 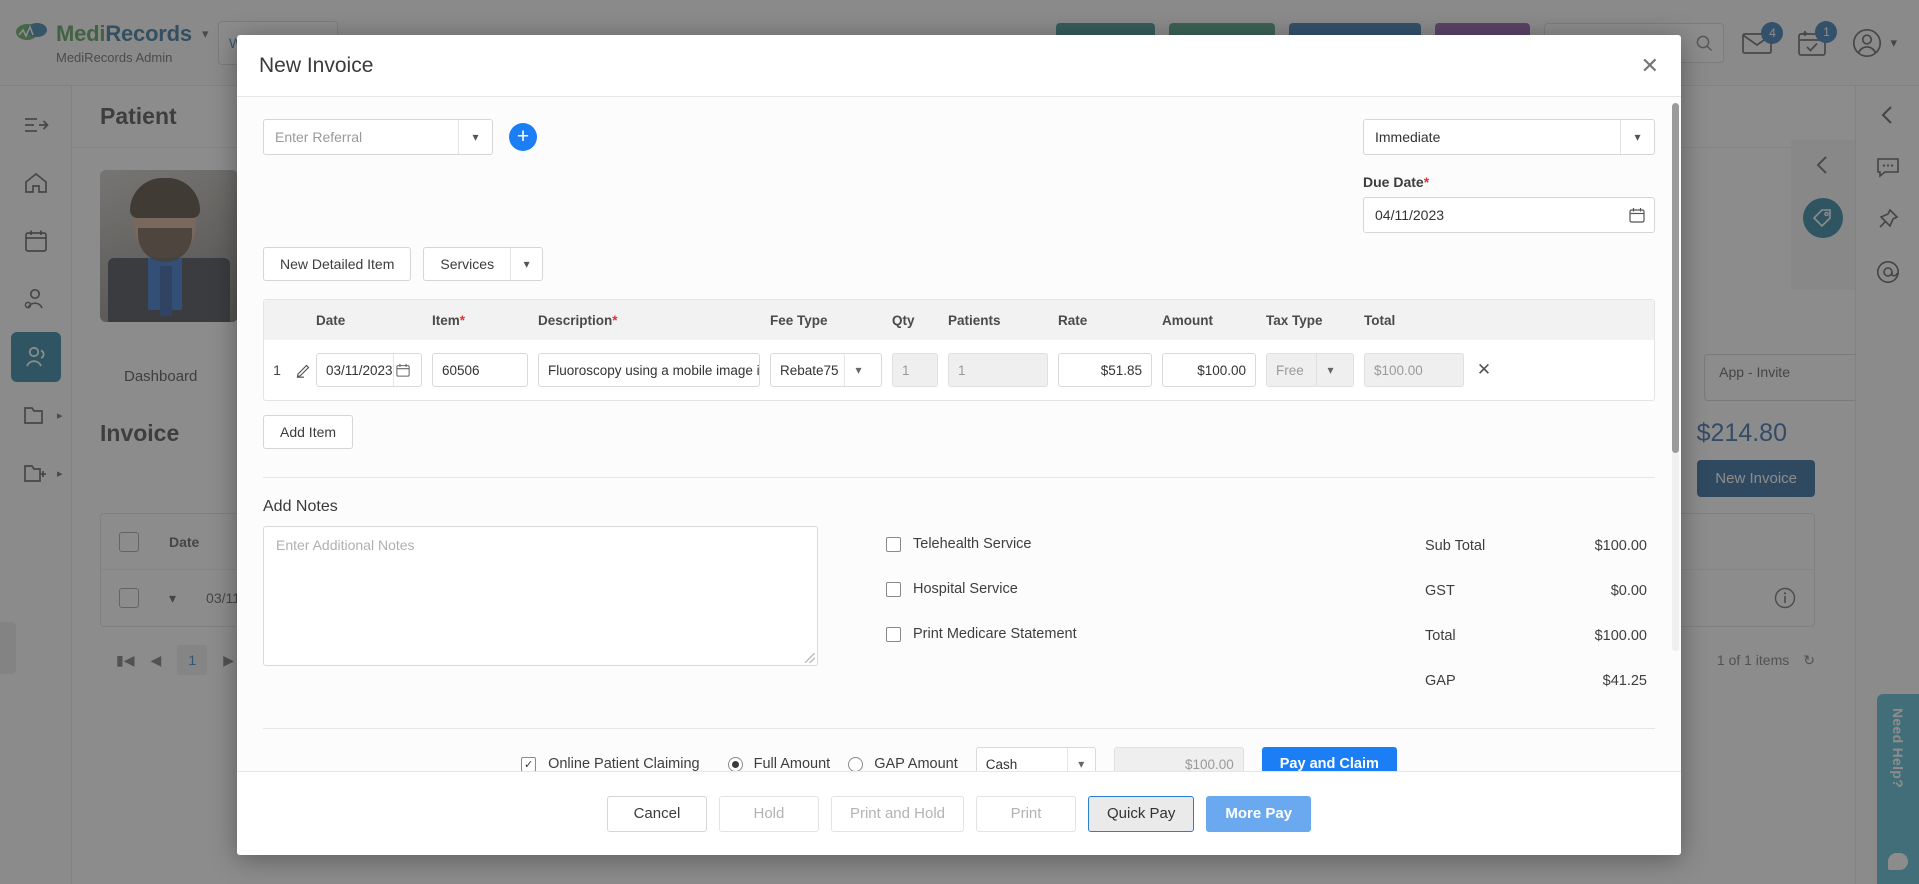 I want to click on radio-gap-amount: GAP Amount, so click(x=903, y=763).